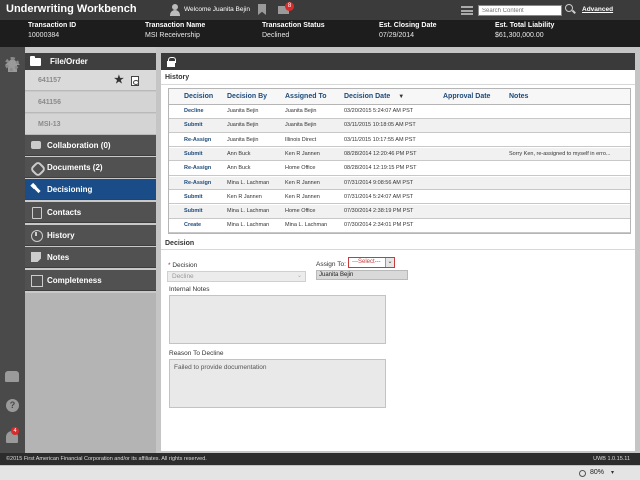  What do you see at coordinates (175, 10) in the screenshot?
I see `user-icon` at bounding box center [175, 10].